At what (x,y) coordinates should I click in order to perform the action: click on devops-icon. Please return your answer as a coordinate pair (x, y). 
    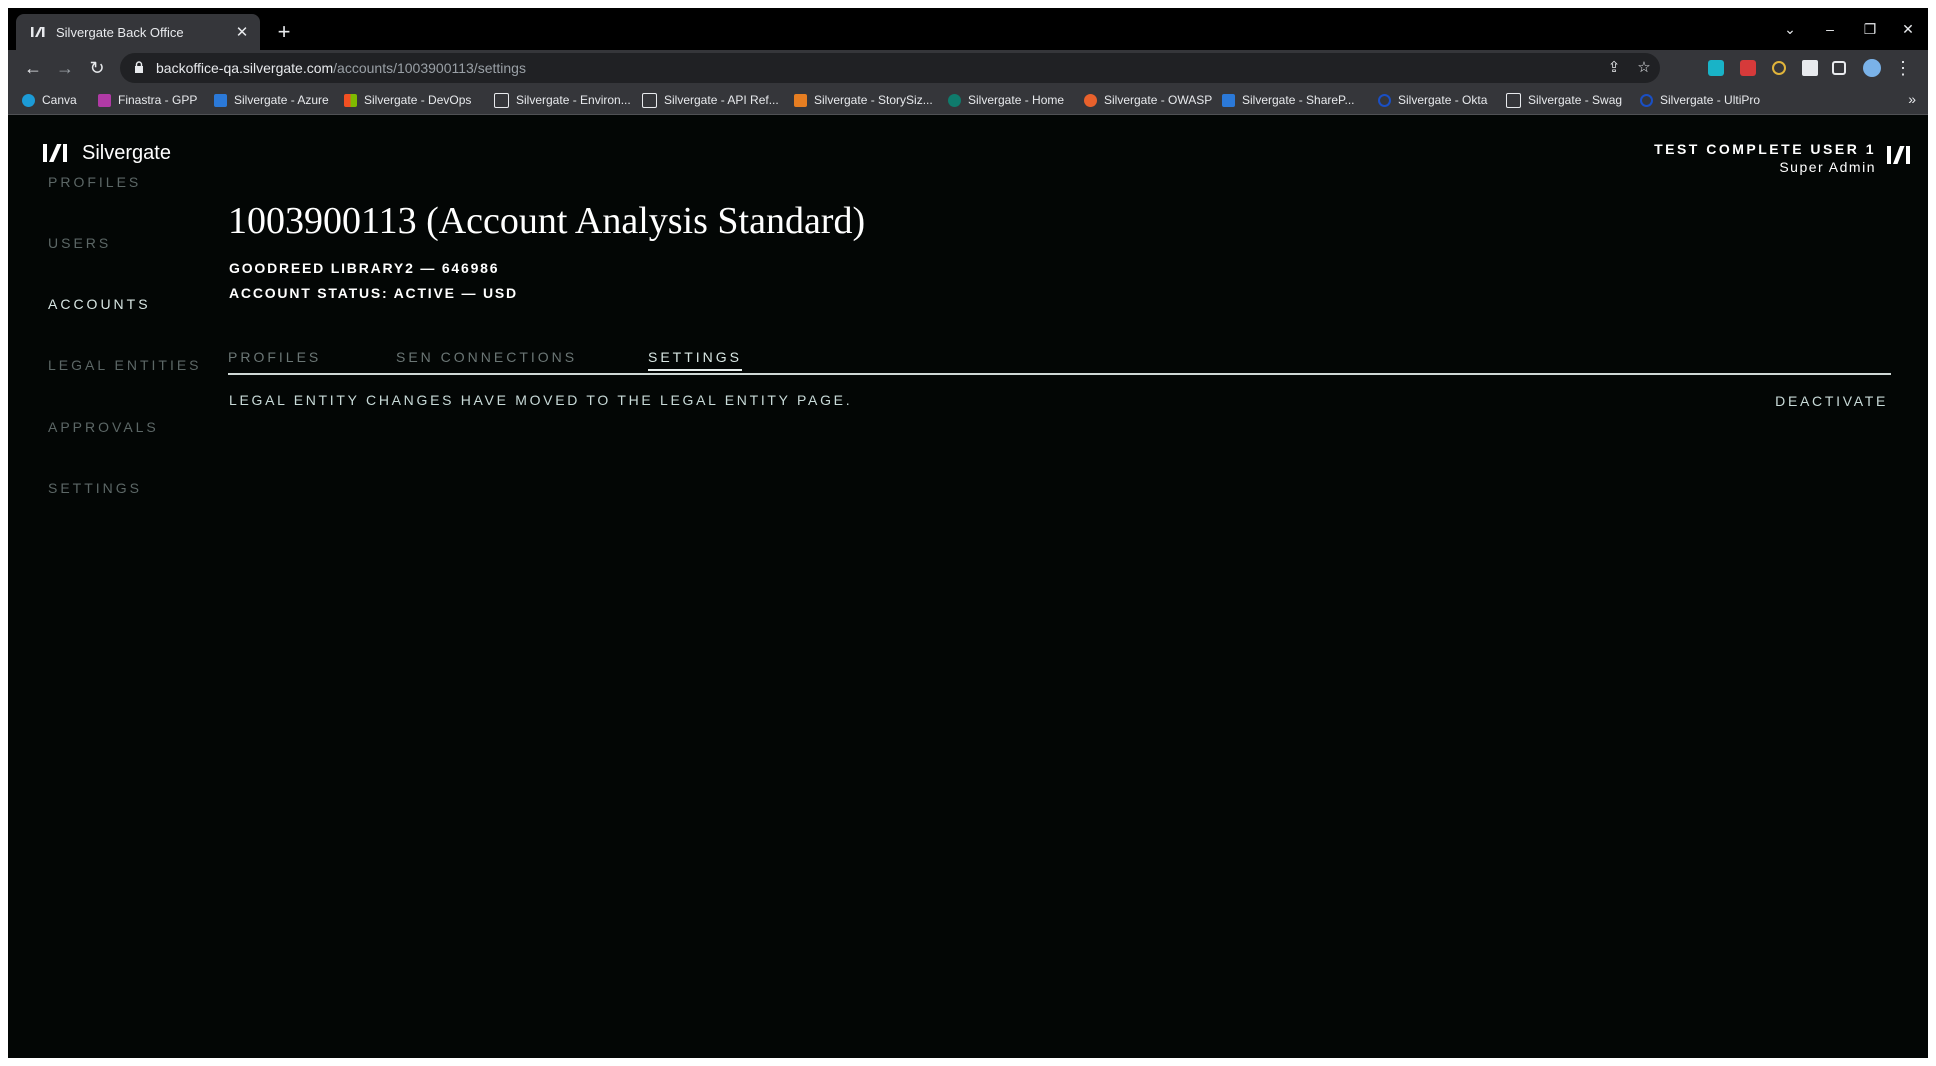
    Looking at the image, I should click on (350, 100).